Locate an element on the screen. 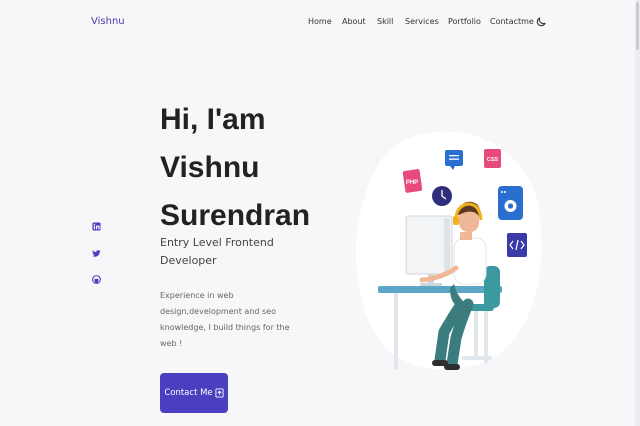  twitter-icon is located at coordinates (96, 253).